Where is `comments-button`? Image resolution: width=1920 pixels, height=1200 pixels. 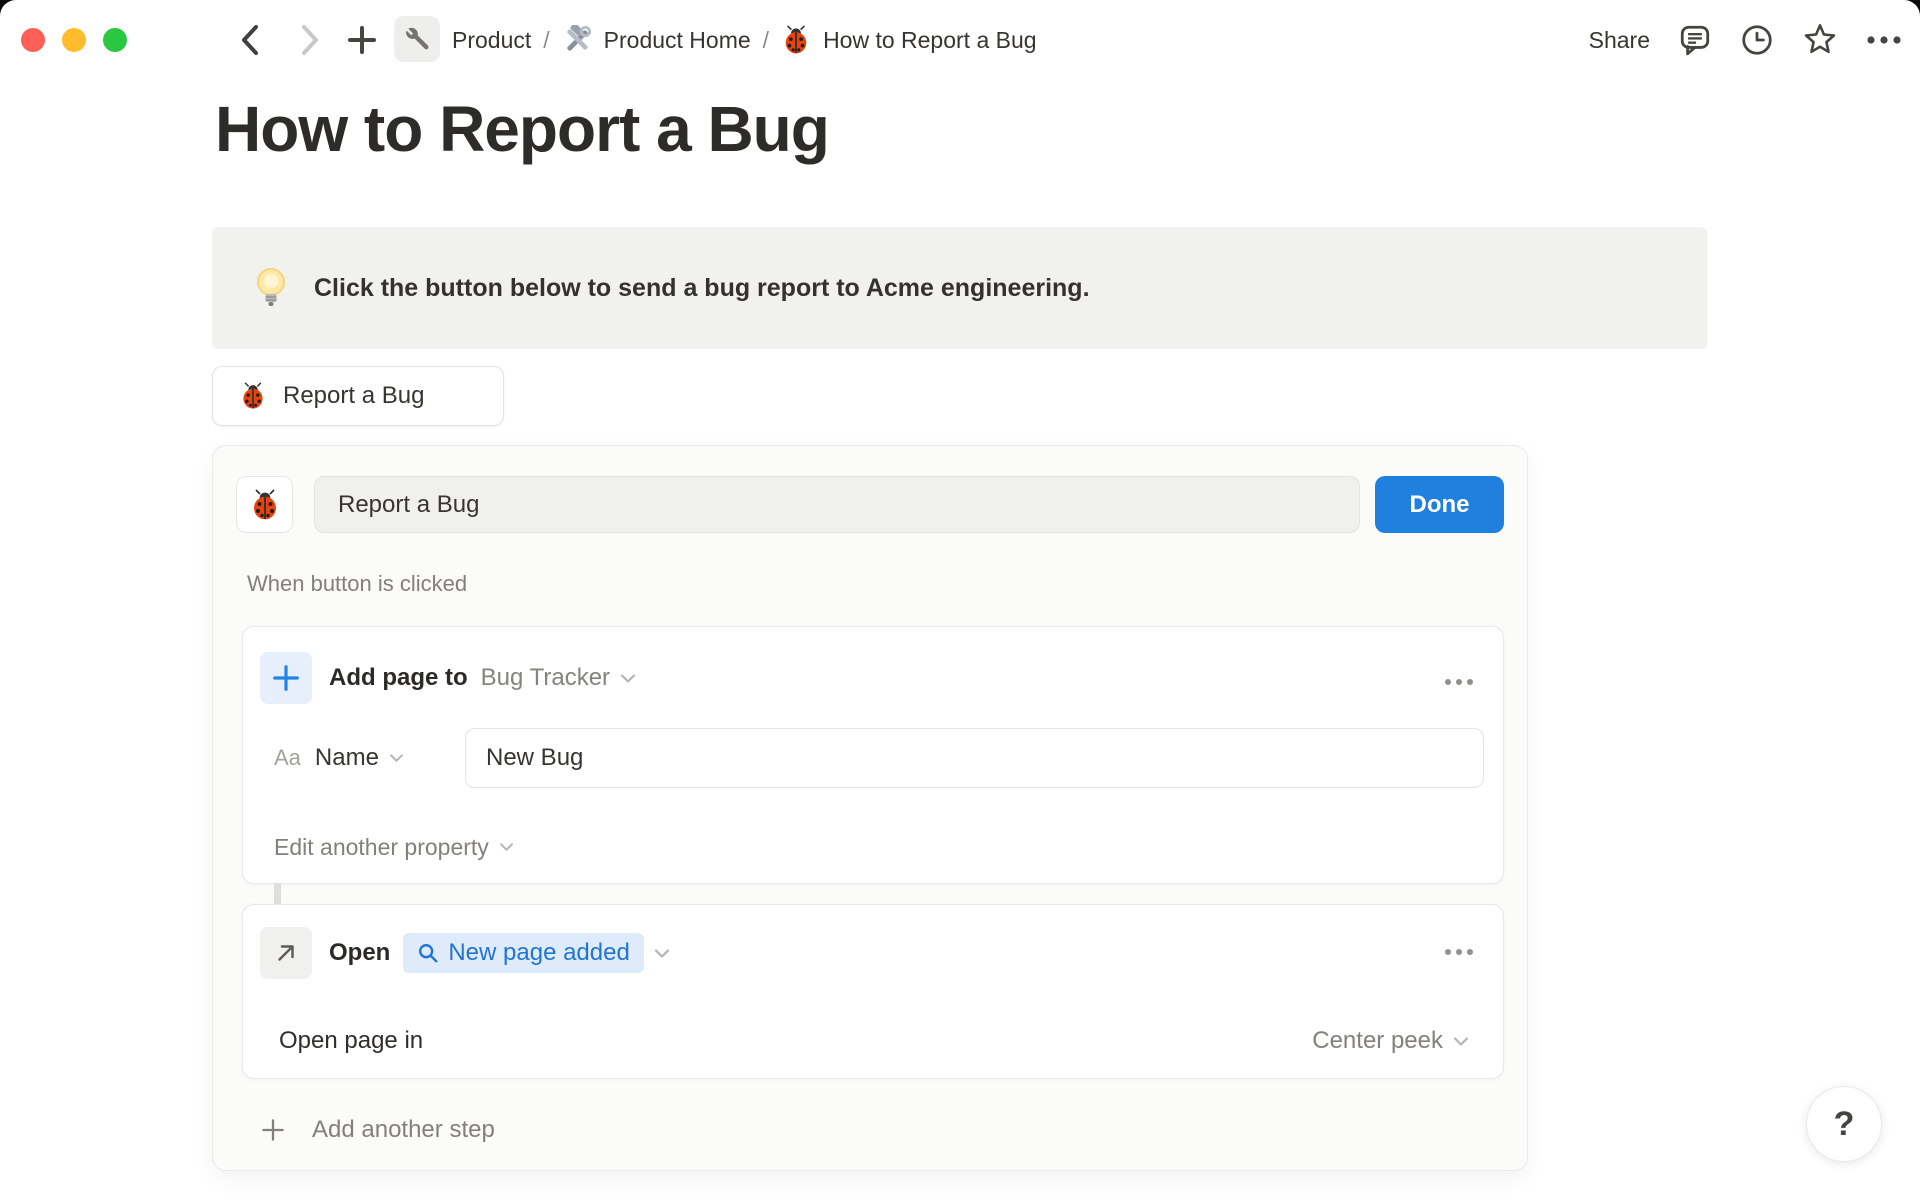
comments-button is located at coordinates (1695, 40).